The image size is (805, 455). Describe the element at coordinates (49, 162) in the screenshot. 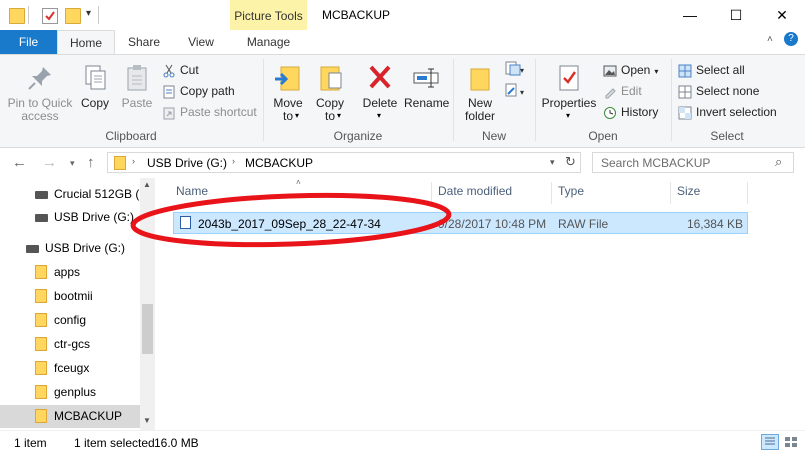

I see `forward-arrow-icon: →` at that location.